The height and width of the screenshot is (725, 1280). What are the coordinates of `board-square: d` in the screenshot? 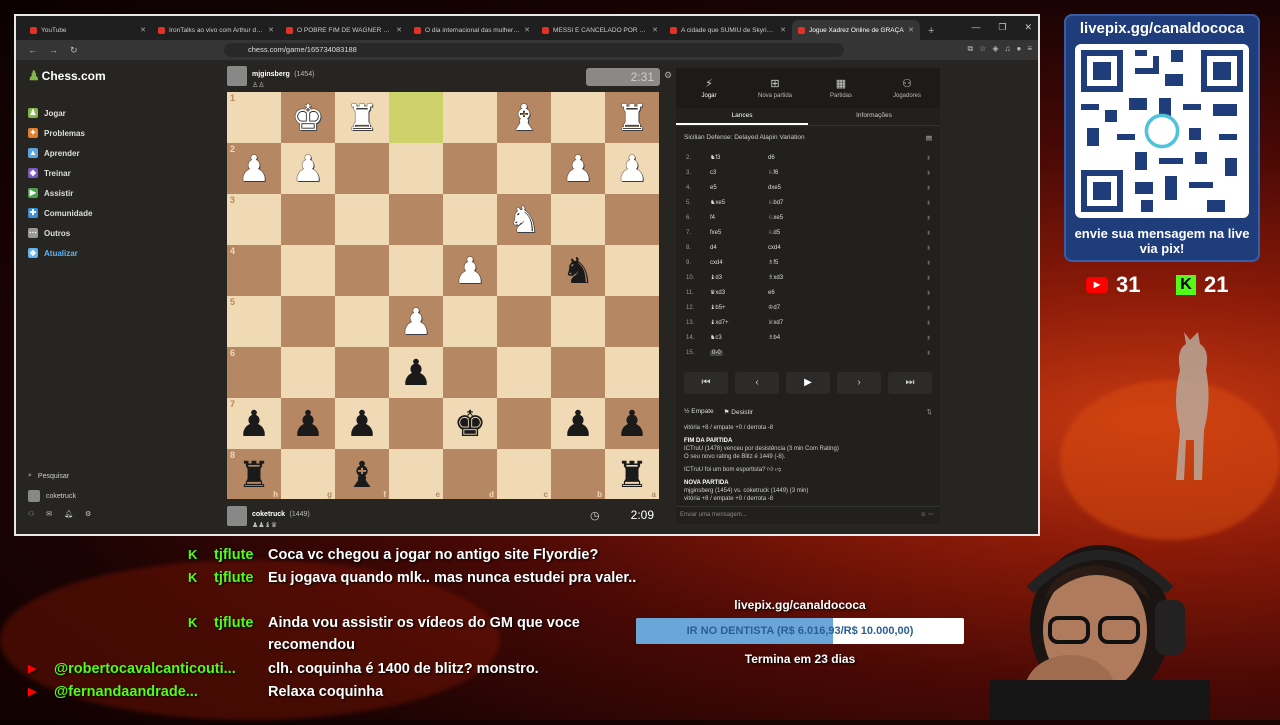 It's located at (470, 474).